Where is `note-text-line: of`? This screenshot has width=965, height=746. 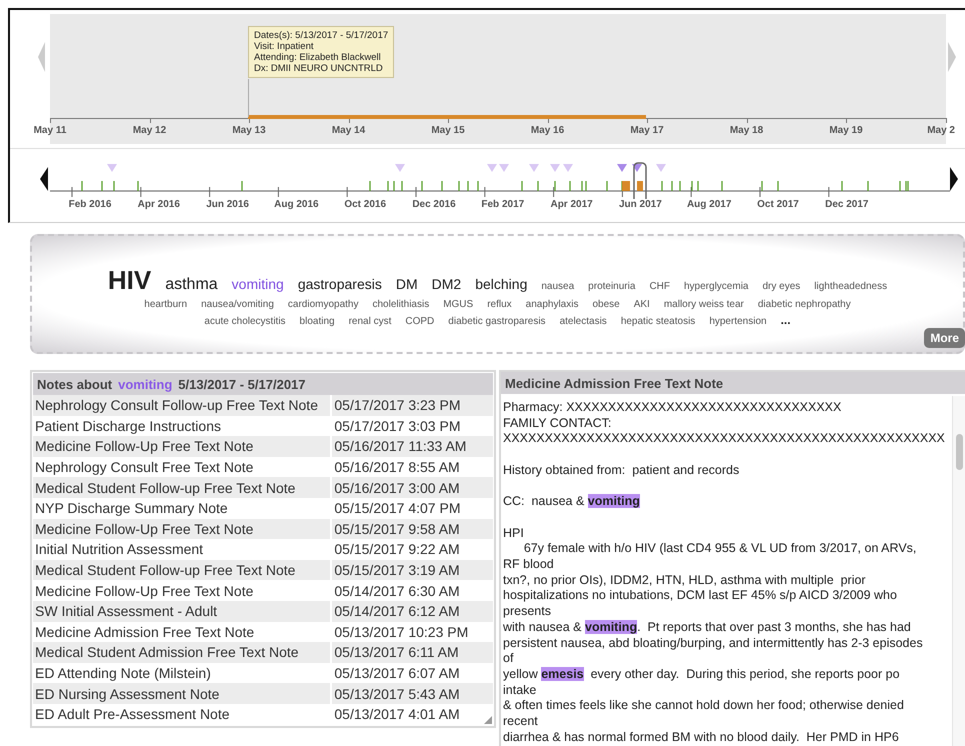
note-text-line: of is located at coordinates (508, 659).